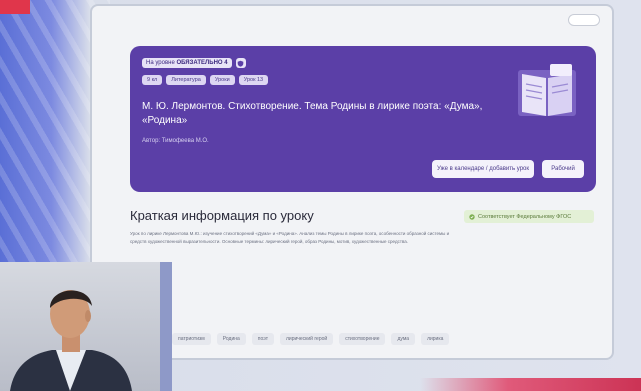 The height and width of the screenshot is (391, 641). What do you see at coordinates (307, 339) in the screenshot?
I see `keyword-tag: лирический герой` at bounding box center [307, 339].